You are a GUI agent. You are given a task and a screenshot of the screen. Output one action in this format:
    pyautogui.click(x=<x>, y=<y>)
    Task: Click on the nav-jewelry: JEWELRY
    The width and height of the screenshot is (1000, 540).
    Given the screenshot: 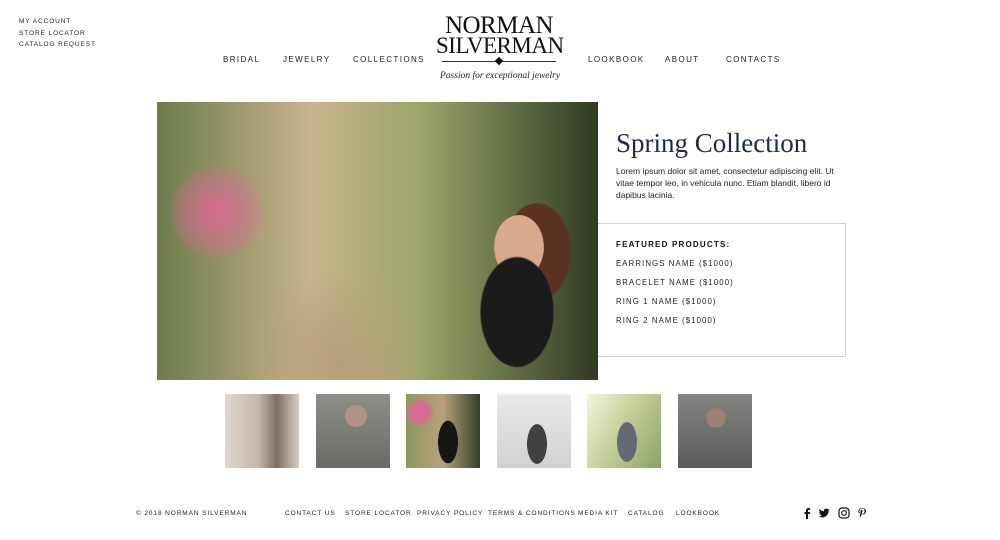 What is the action you would take?
    pyautogui.click(x=306, y=59)
    